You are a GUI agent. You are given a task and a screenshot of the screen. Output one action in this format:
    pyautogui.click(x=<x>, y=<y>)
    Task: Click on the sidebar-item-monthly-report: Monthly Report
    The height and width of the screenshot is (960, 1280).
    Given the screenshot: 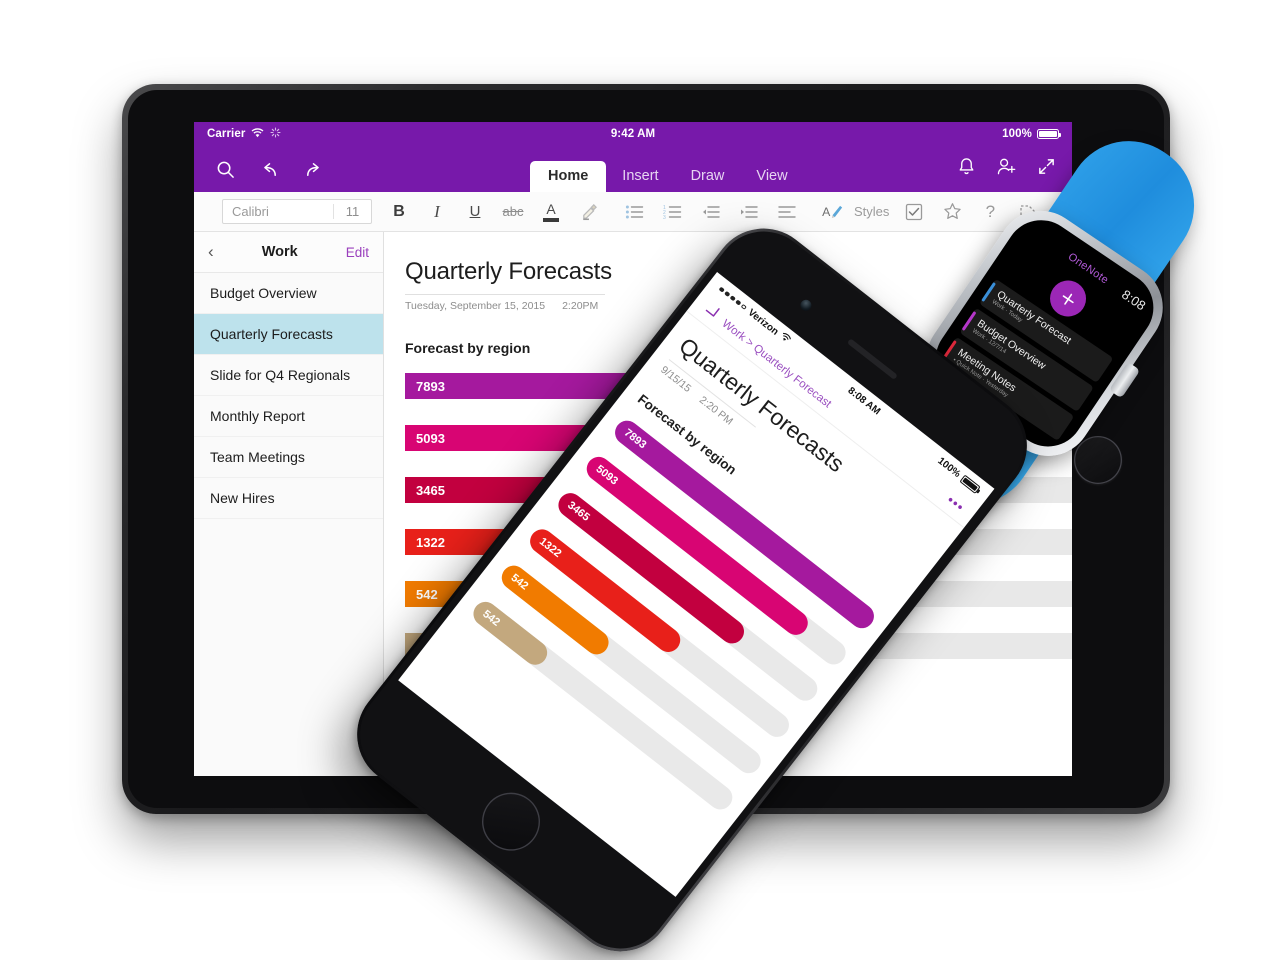 What is the action you would take?
    pyautogui.click(x=288, y=416)
    